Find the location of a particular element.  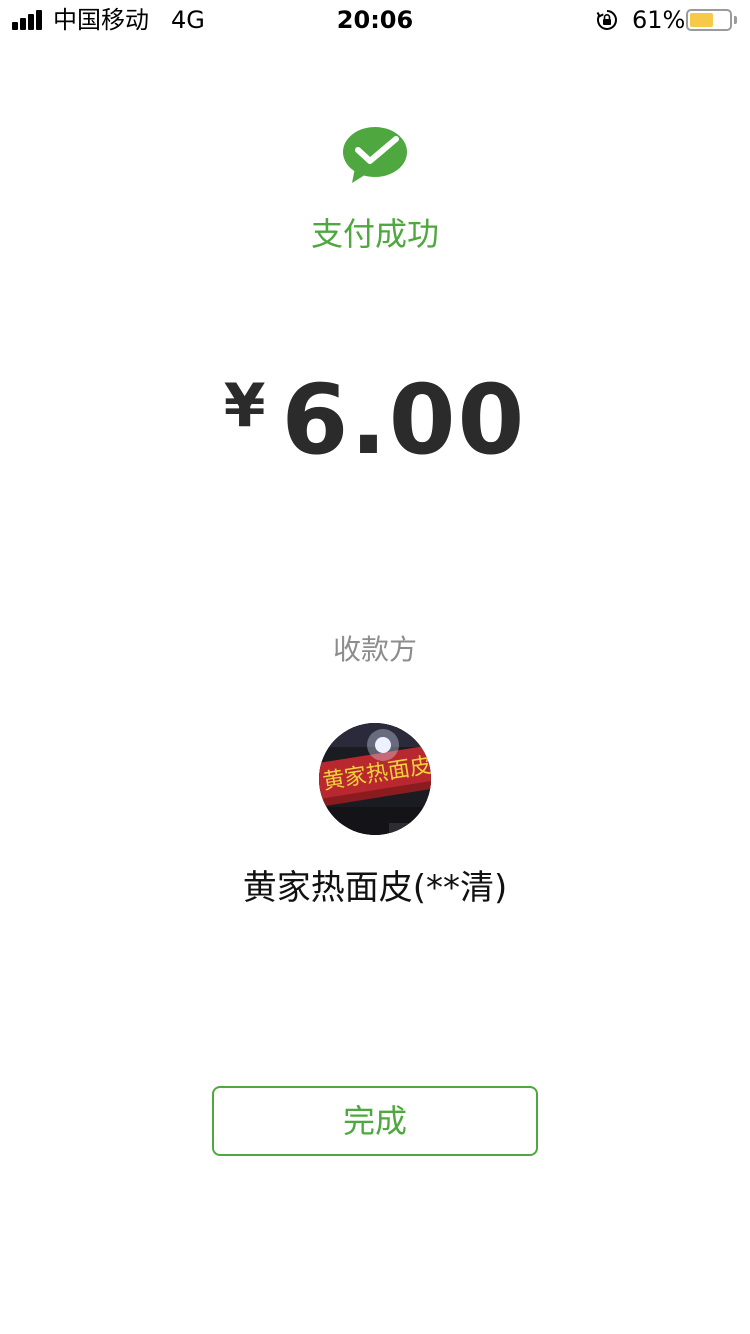

payee-label: 收款方 is located at coordinates (374, 649).